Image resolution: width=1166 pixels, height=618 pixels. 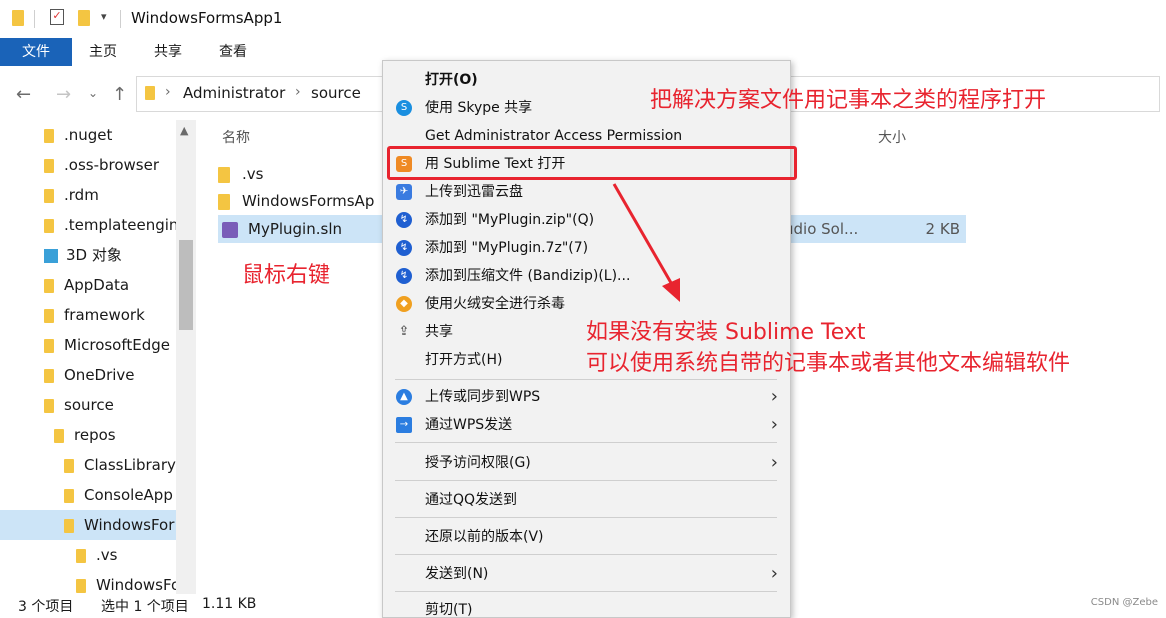 I want to click on menu-item-grant-access: 授予访问权限(G) ›, so click(x=586, y=463).